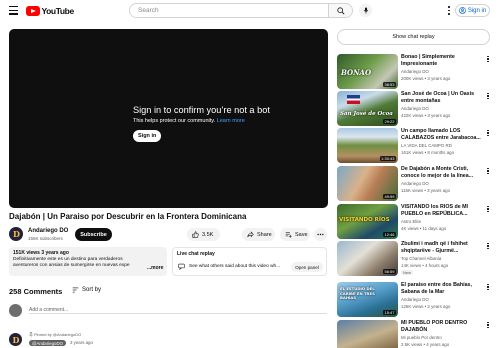  What do you see at coordinates (48, 343) in the screenshot?
I see `comment-author: @AndariegoDO` at bounding box center [48, 343].